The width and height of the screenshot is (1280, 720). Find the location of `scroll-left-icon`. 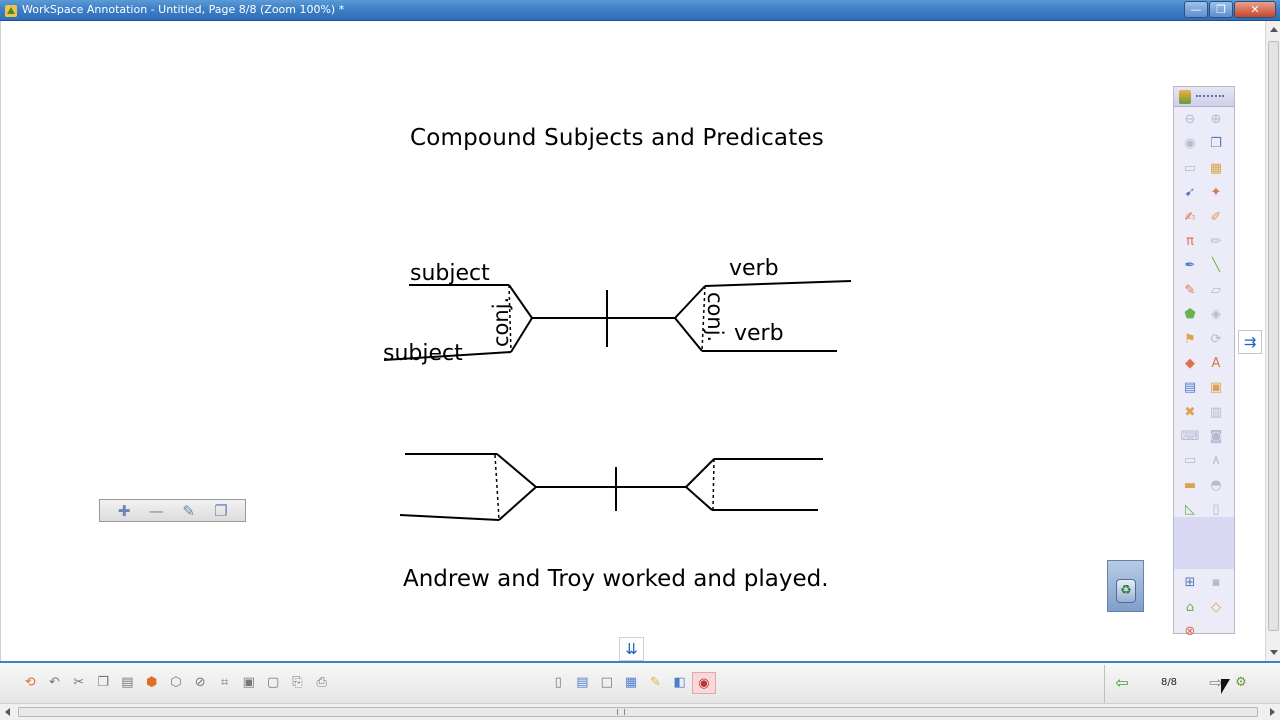

scroll-left-icon is located at coordinates (7, 712).